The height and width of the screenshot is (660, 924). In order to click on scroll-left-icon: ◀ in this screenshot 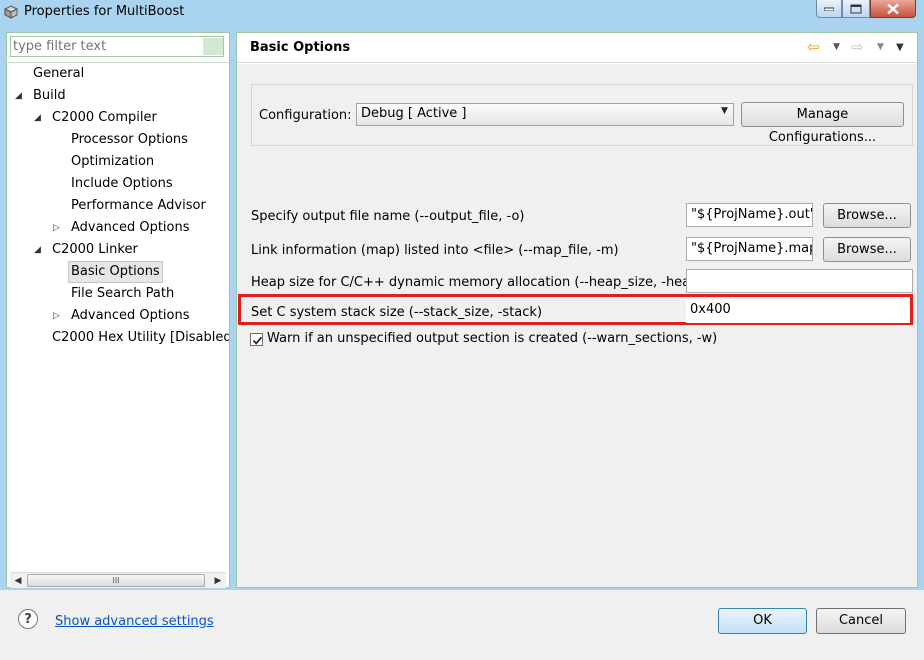, I will do `click(18, 581)`.